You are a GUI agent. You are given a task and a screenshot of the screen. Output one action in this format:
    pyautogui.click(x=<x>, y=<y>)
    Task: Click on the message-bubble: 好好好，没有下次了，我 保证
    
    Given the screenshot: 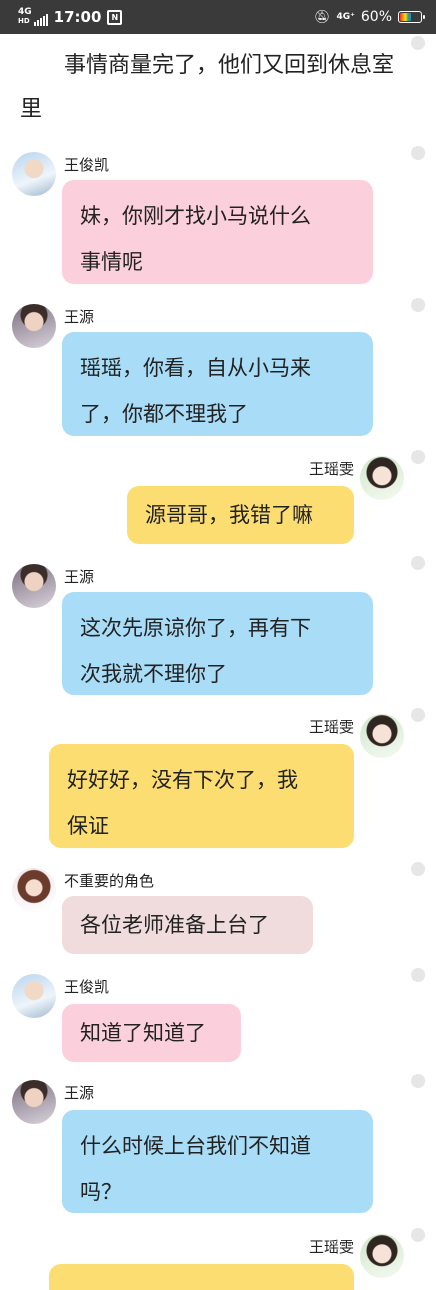 What is the action you would take?
    pyautogui.click(x=201, y=796)
    